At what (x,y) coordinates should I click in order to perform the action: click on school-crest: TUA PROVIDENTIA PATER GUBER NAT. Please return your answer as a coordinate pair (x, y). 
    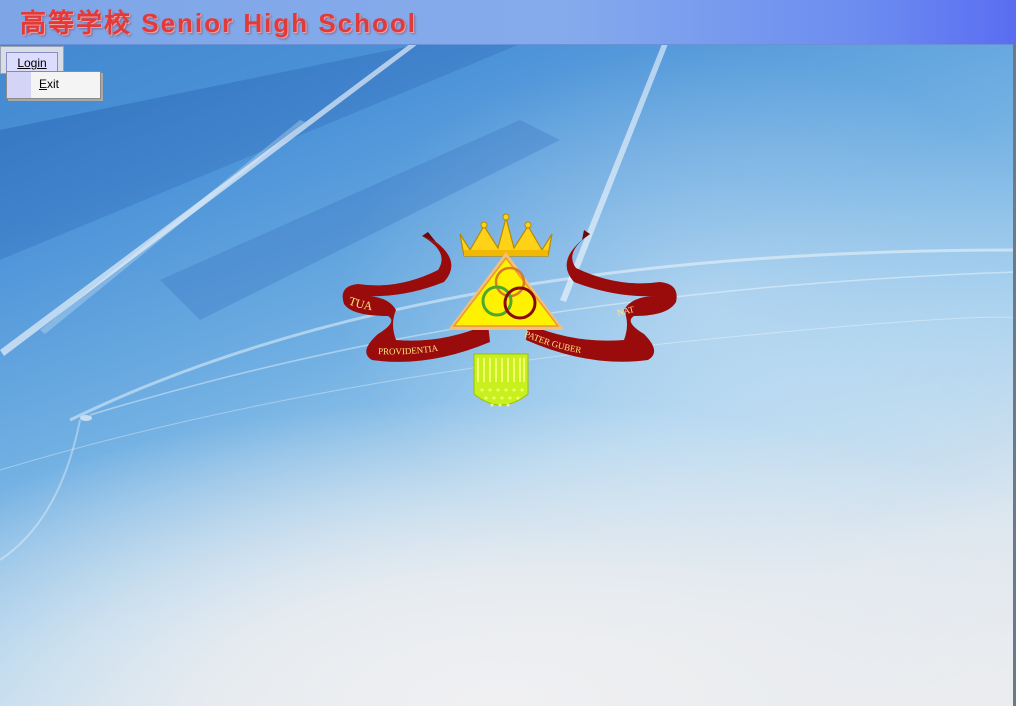
    Looking at the image, I should click on (509, 310).